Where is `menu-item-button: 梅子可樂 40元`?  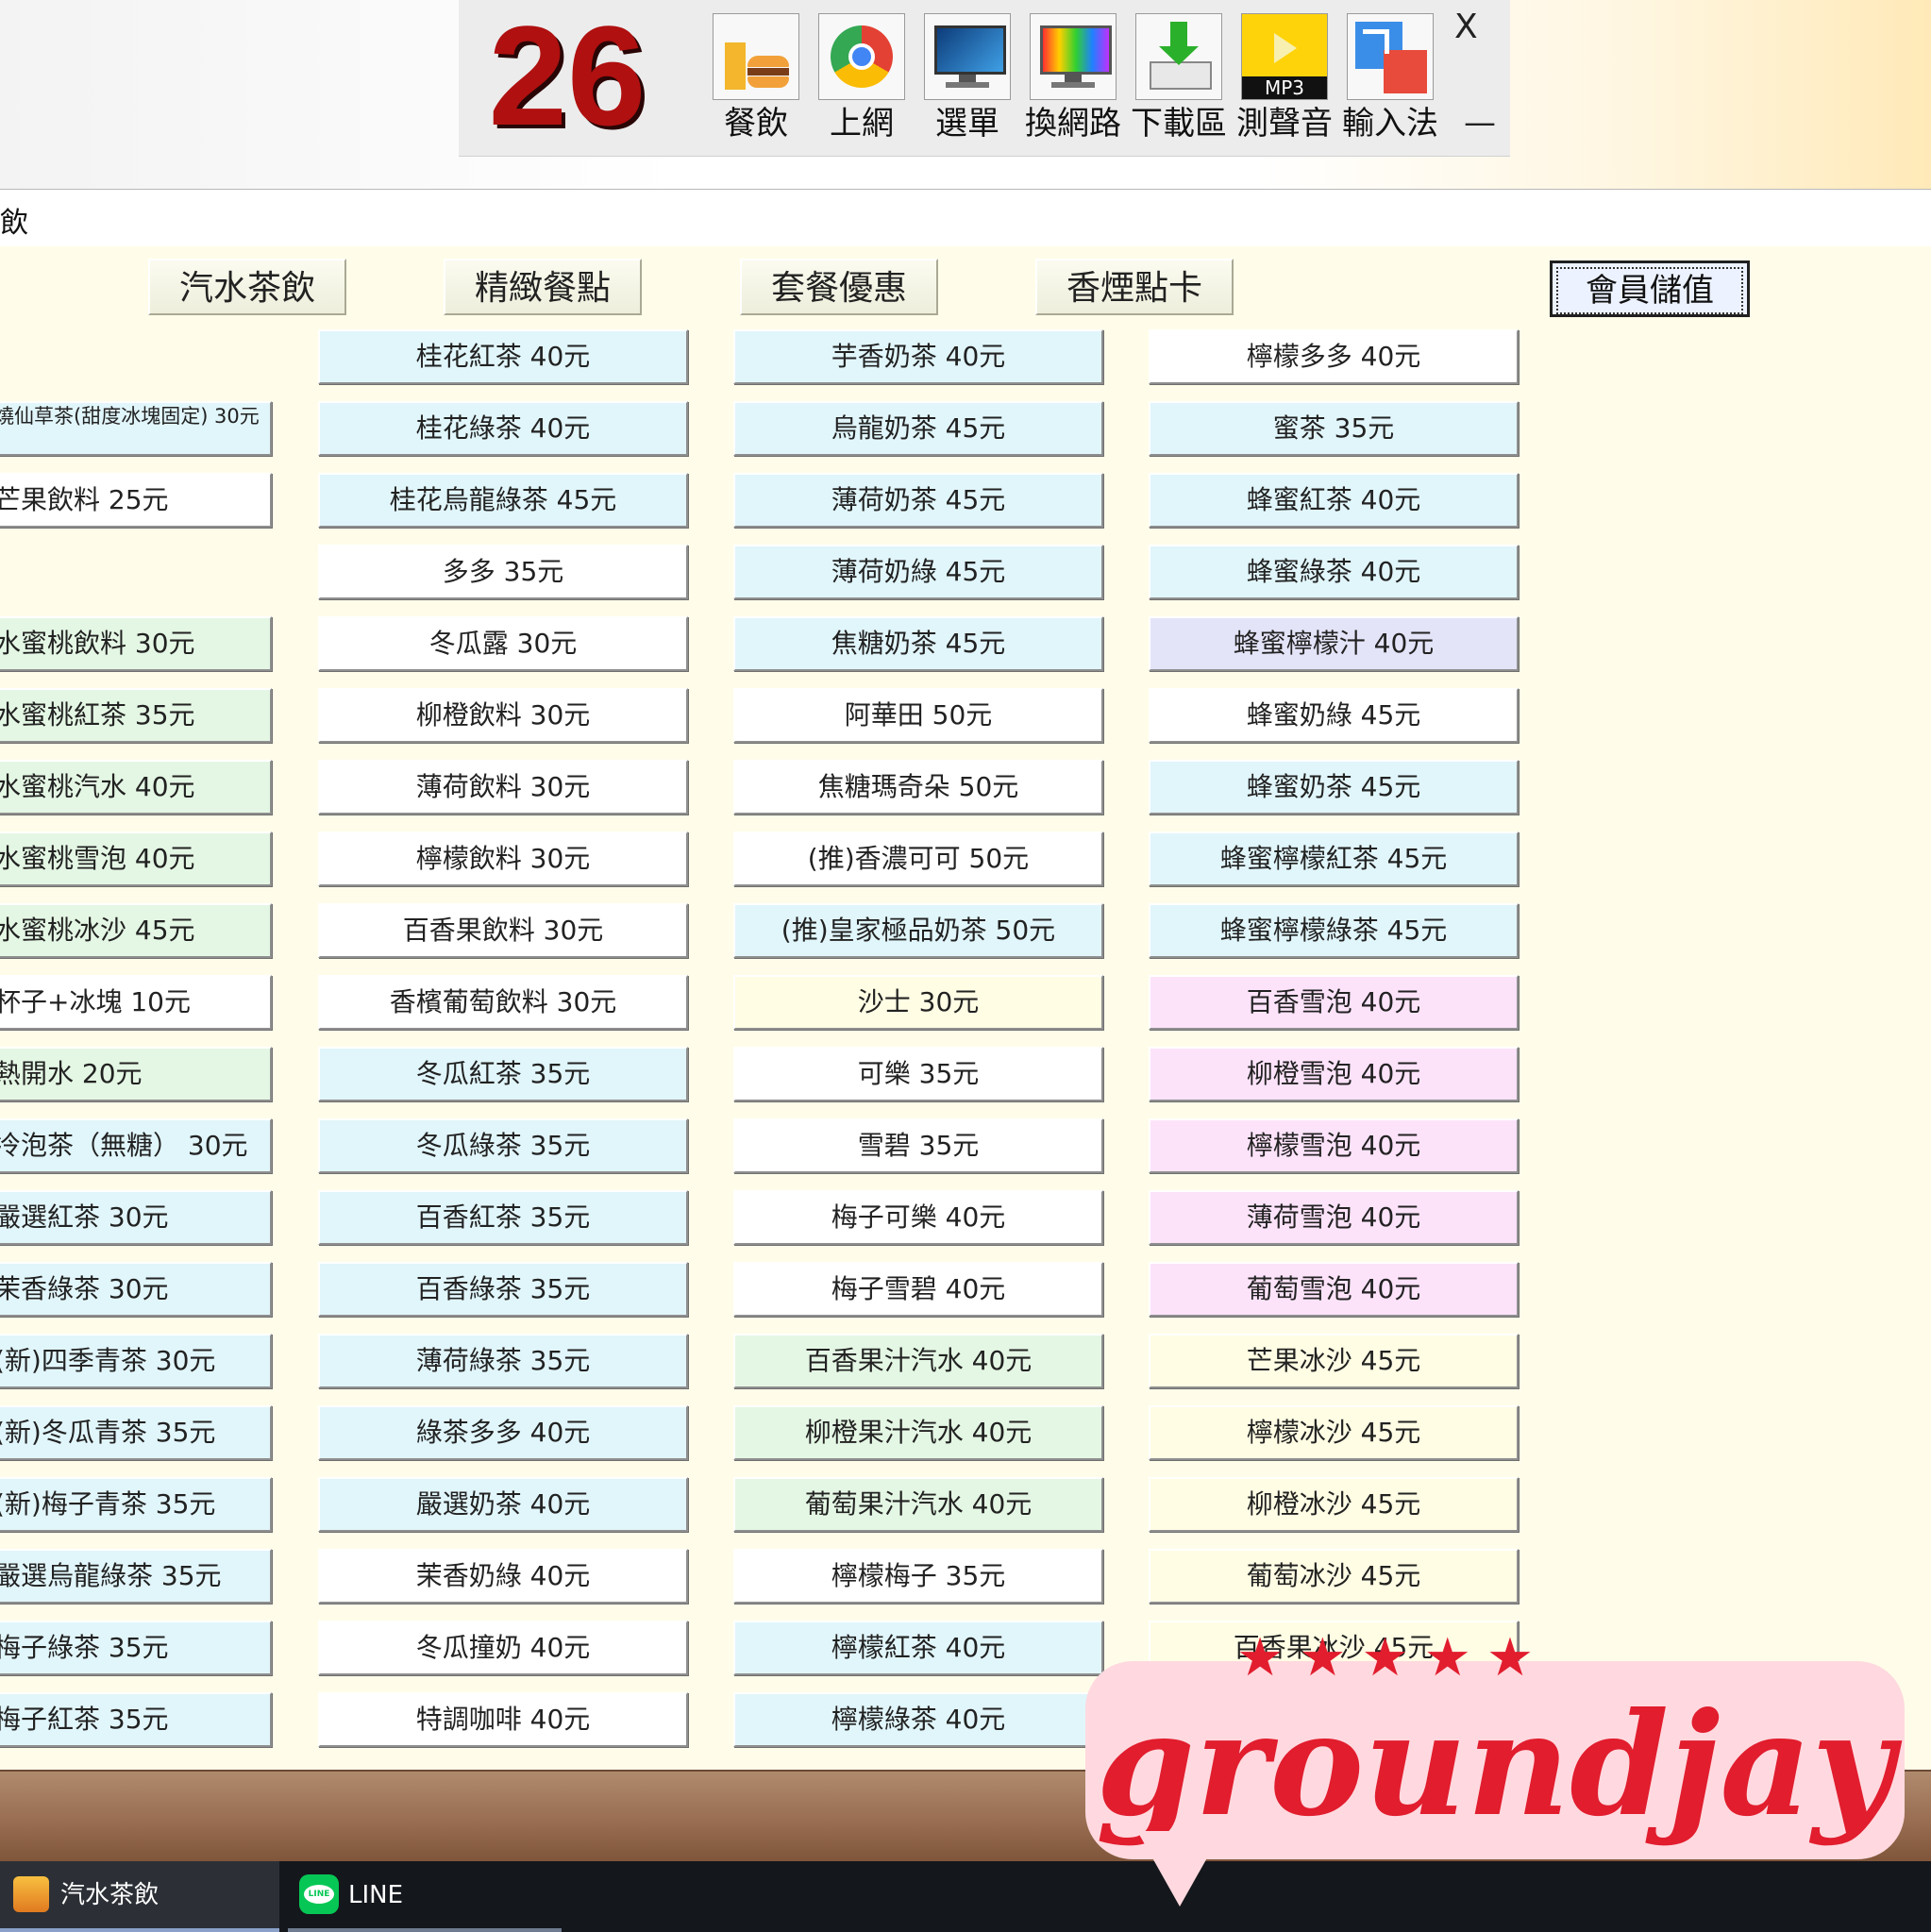
menu-item-button: 梅子可樂 40元 is located at coordinates (918, 1217).